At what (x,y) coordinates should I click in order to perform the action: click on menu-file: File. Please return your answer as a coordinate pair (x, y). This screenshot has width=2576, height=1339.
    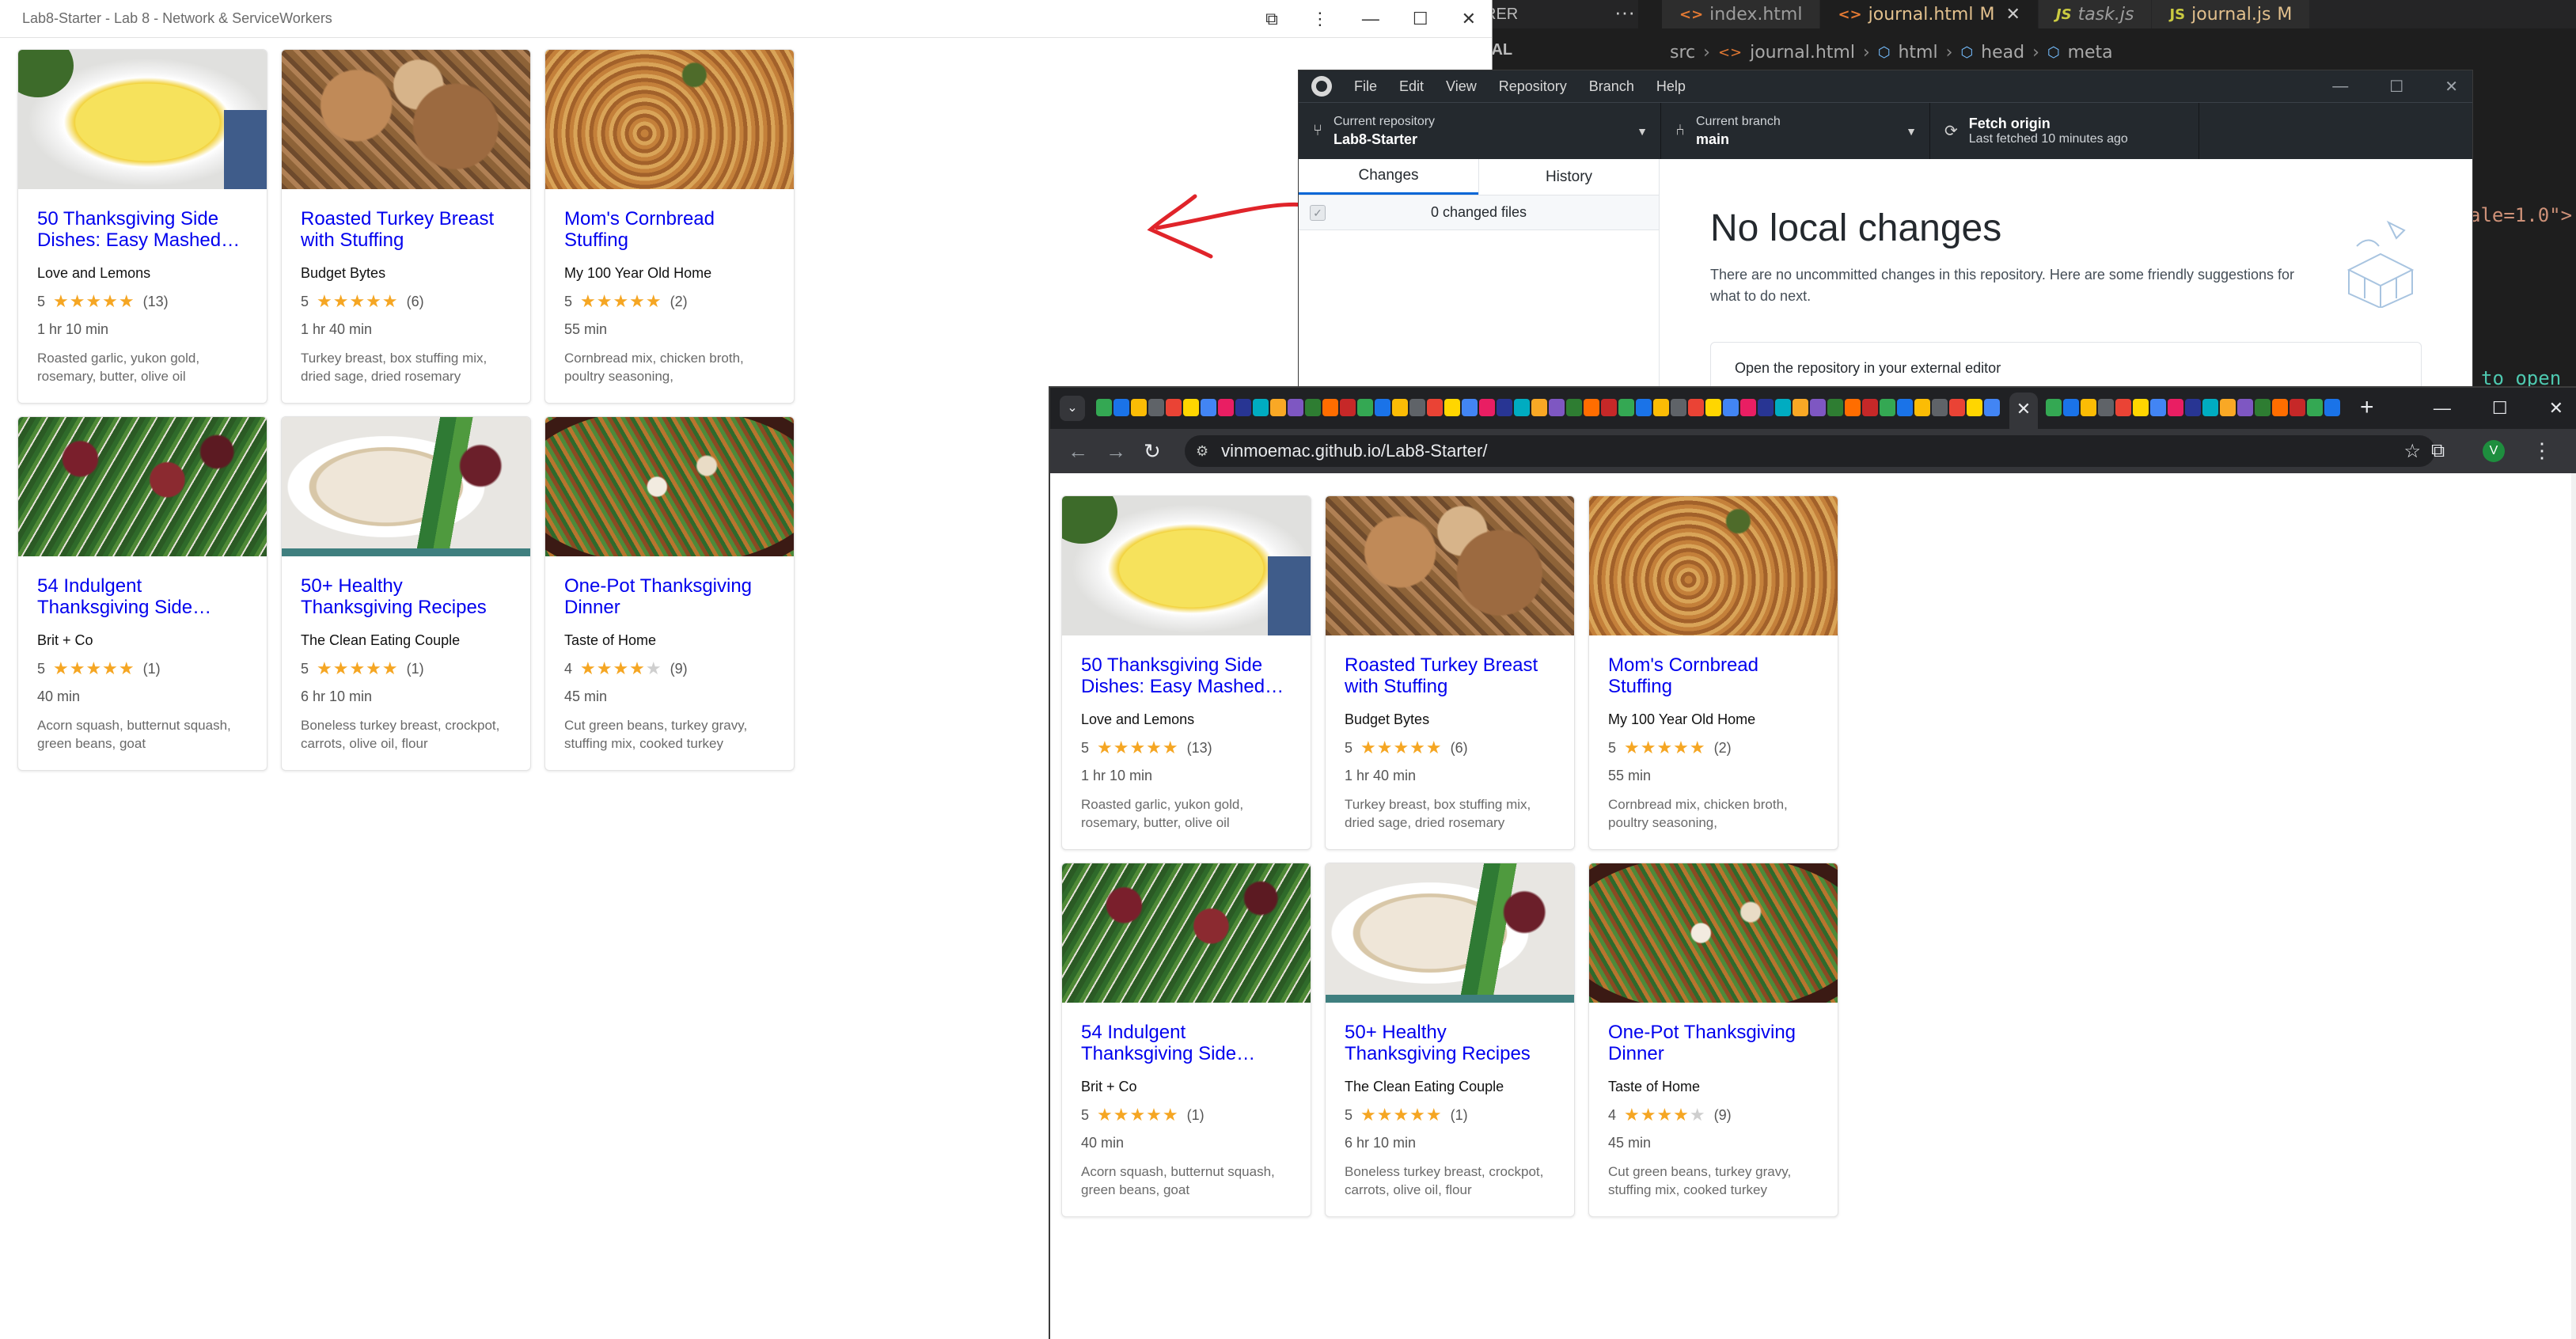
    Looking at the image, I should click on (1365, 86).